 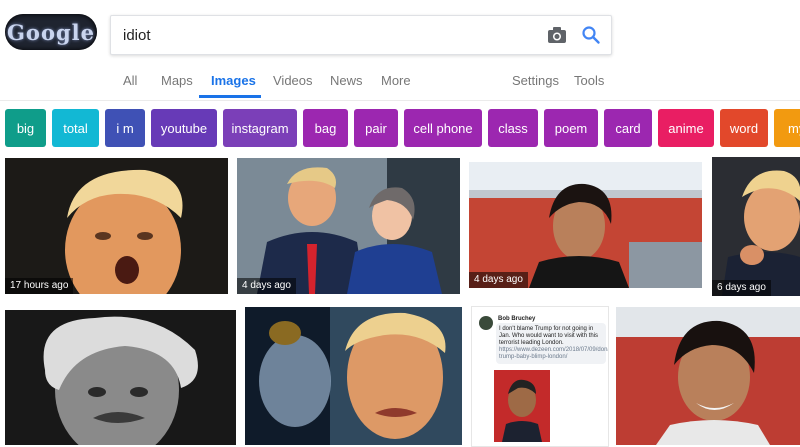 What do you see at coordinates (522, 406) in the screenshot?
I see `tweet-photo` at bounding box center [522, 406].